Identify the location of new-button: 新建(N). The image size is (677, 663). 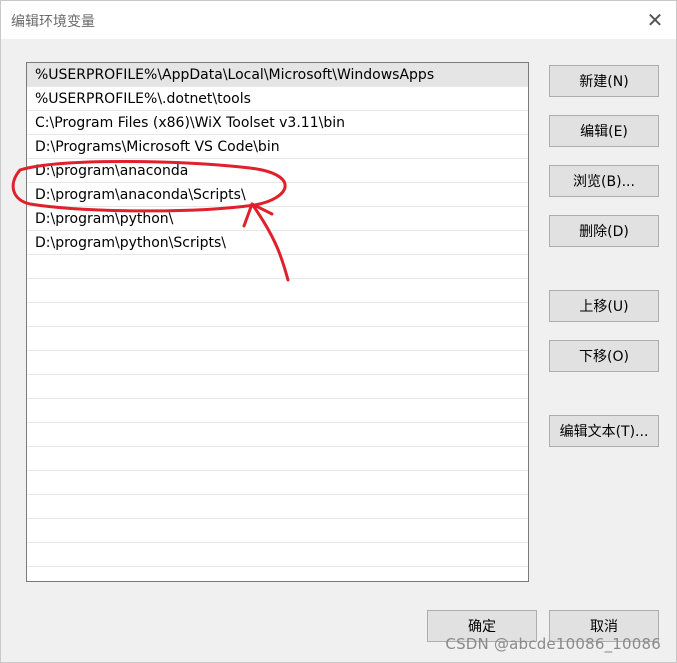
(604, 81).